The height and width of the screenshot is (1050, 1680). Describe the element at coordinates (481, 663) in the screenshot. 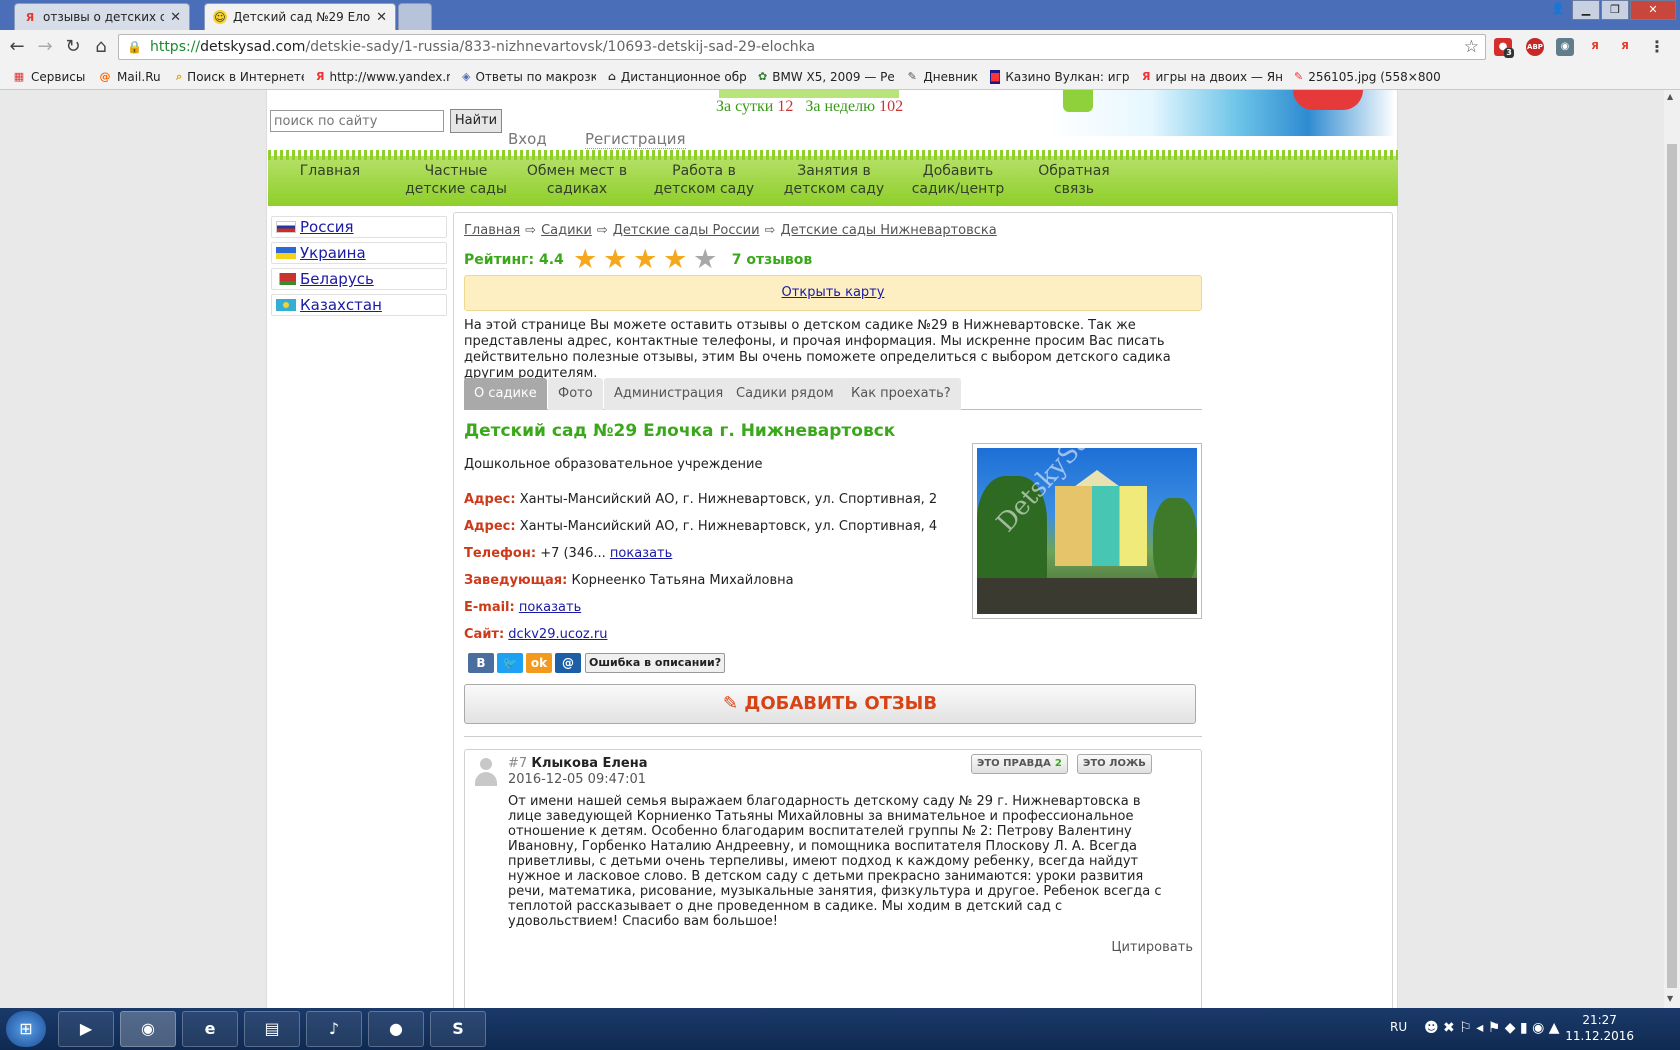

I see `vk-share-icon: В` at that location.